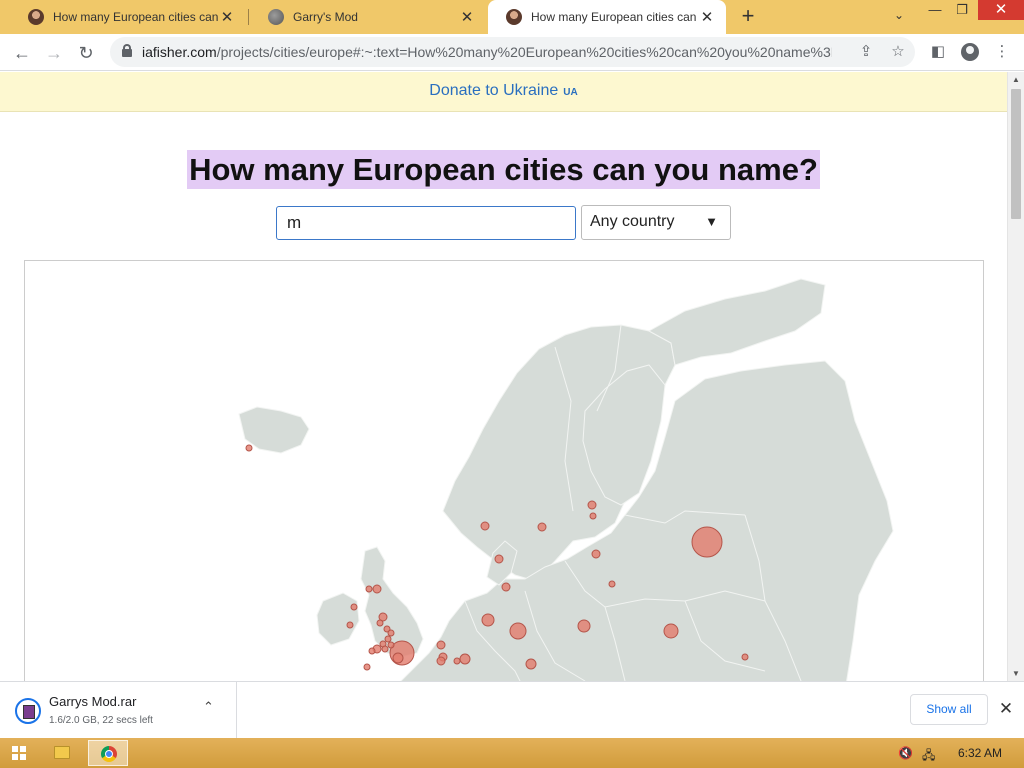 The image size is (1024, 768). What do you see at coordinates (1006, 709) in the screenshot?
I see `close-shelf-icon: ✕` at bounding box center [1006, 709].